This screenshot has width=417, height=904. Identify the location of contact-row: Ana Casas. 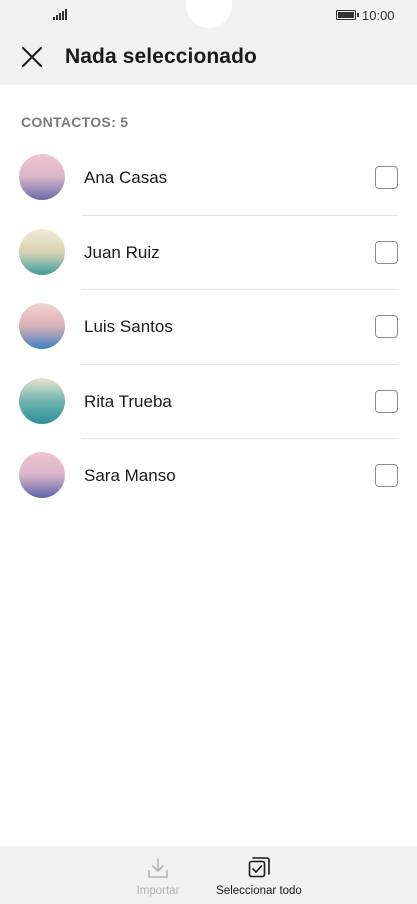
(208, 178).